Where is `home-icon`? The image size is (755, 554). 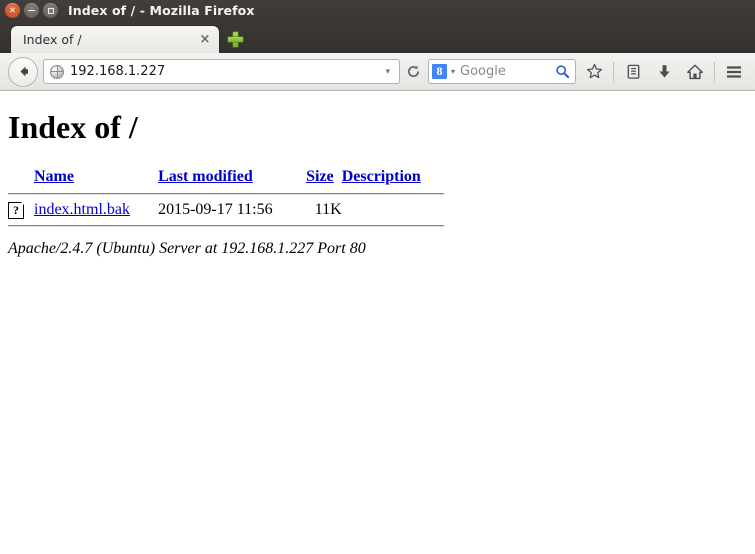
home-icon is located at coordinates (695, 71).